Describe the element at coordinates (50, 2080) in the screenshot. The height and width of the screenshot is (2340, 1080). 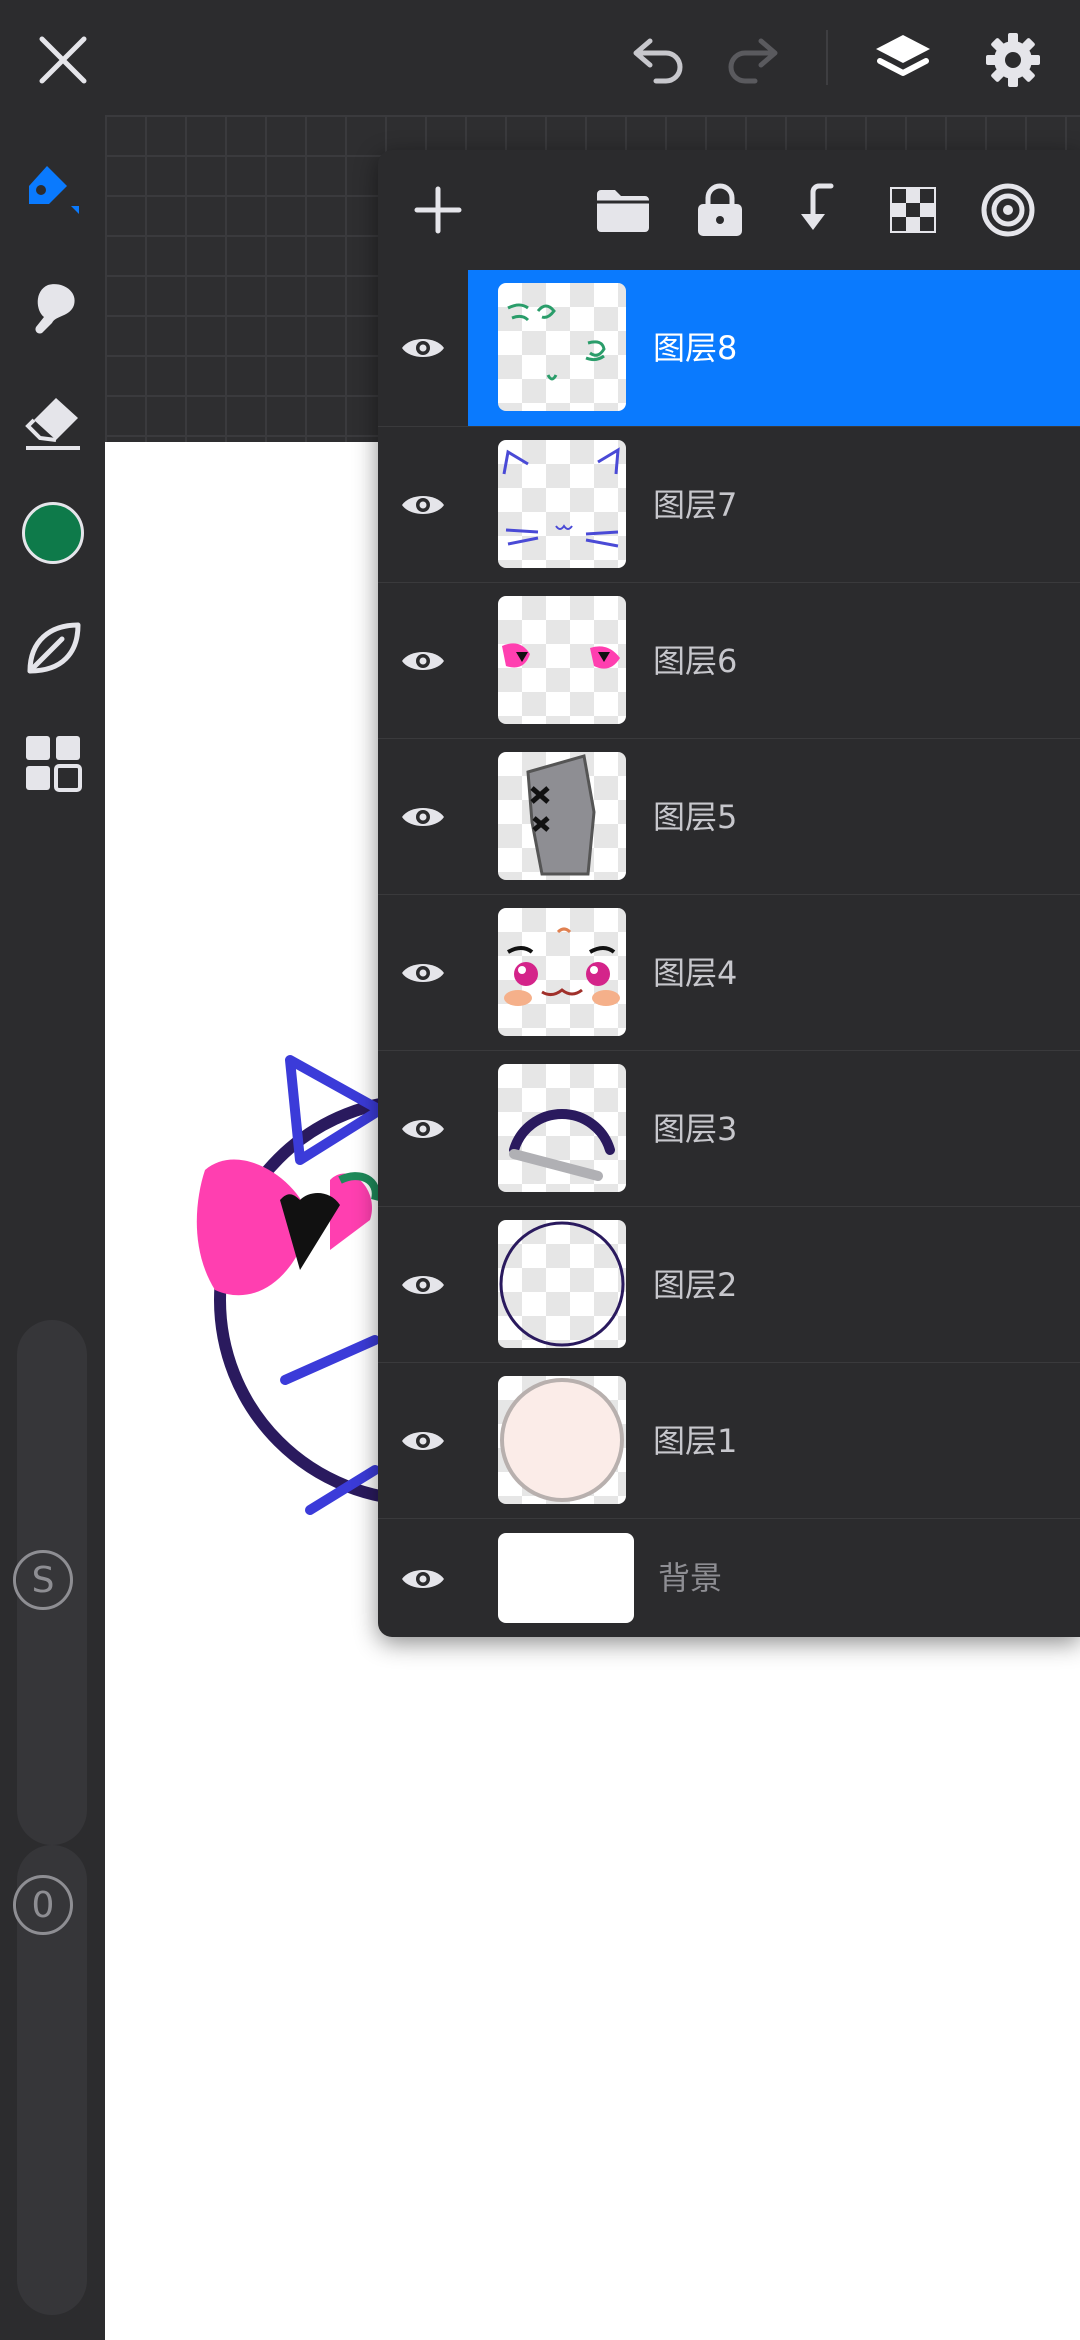
I see `opacity-slider: 0` at that location.